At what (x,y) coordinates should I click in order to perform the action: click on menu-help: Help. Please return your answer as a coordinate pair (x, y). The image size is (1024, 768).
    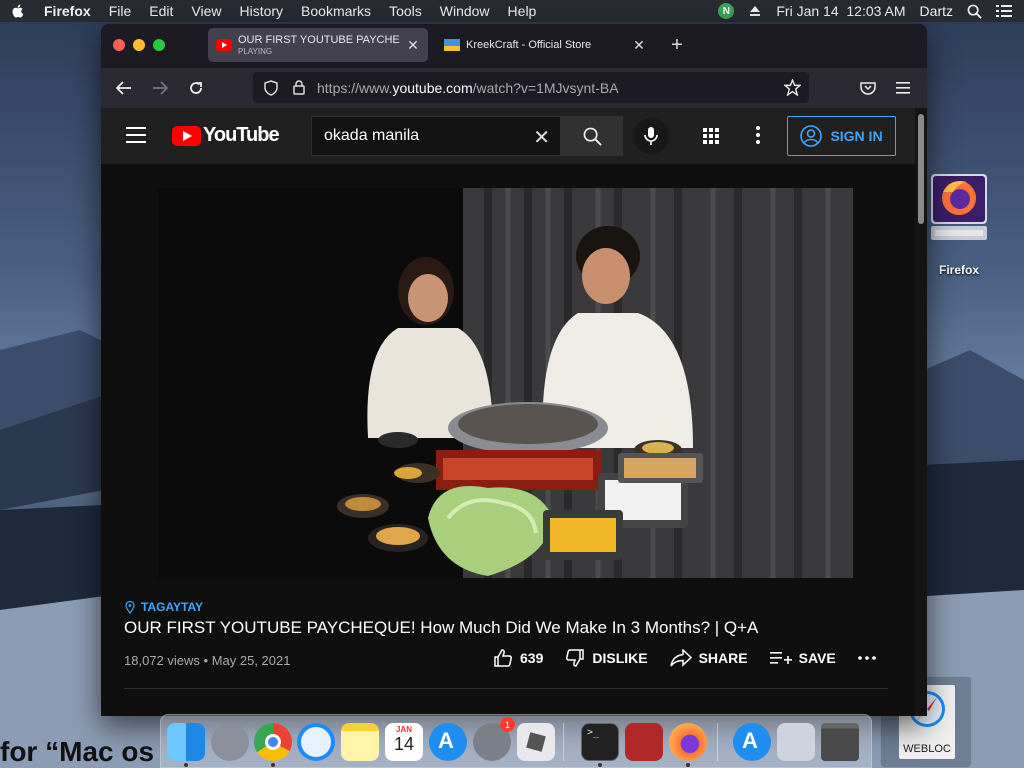
    Looking at the image, I should click on (522, 11).